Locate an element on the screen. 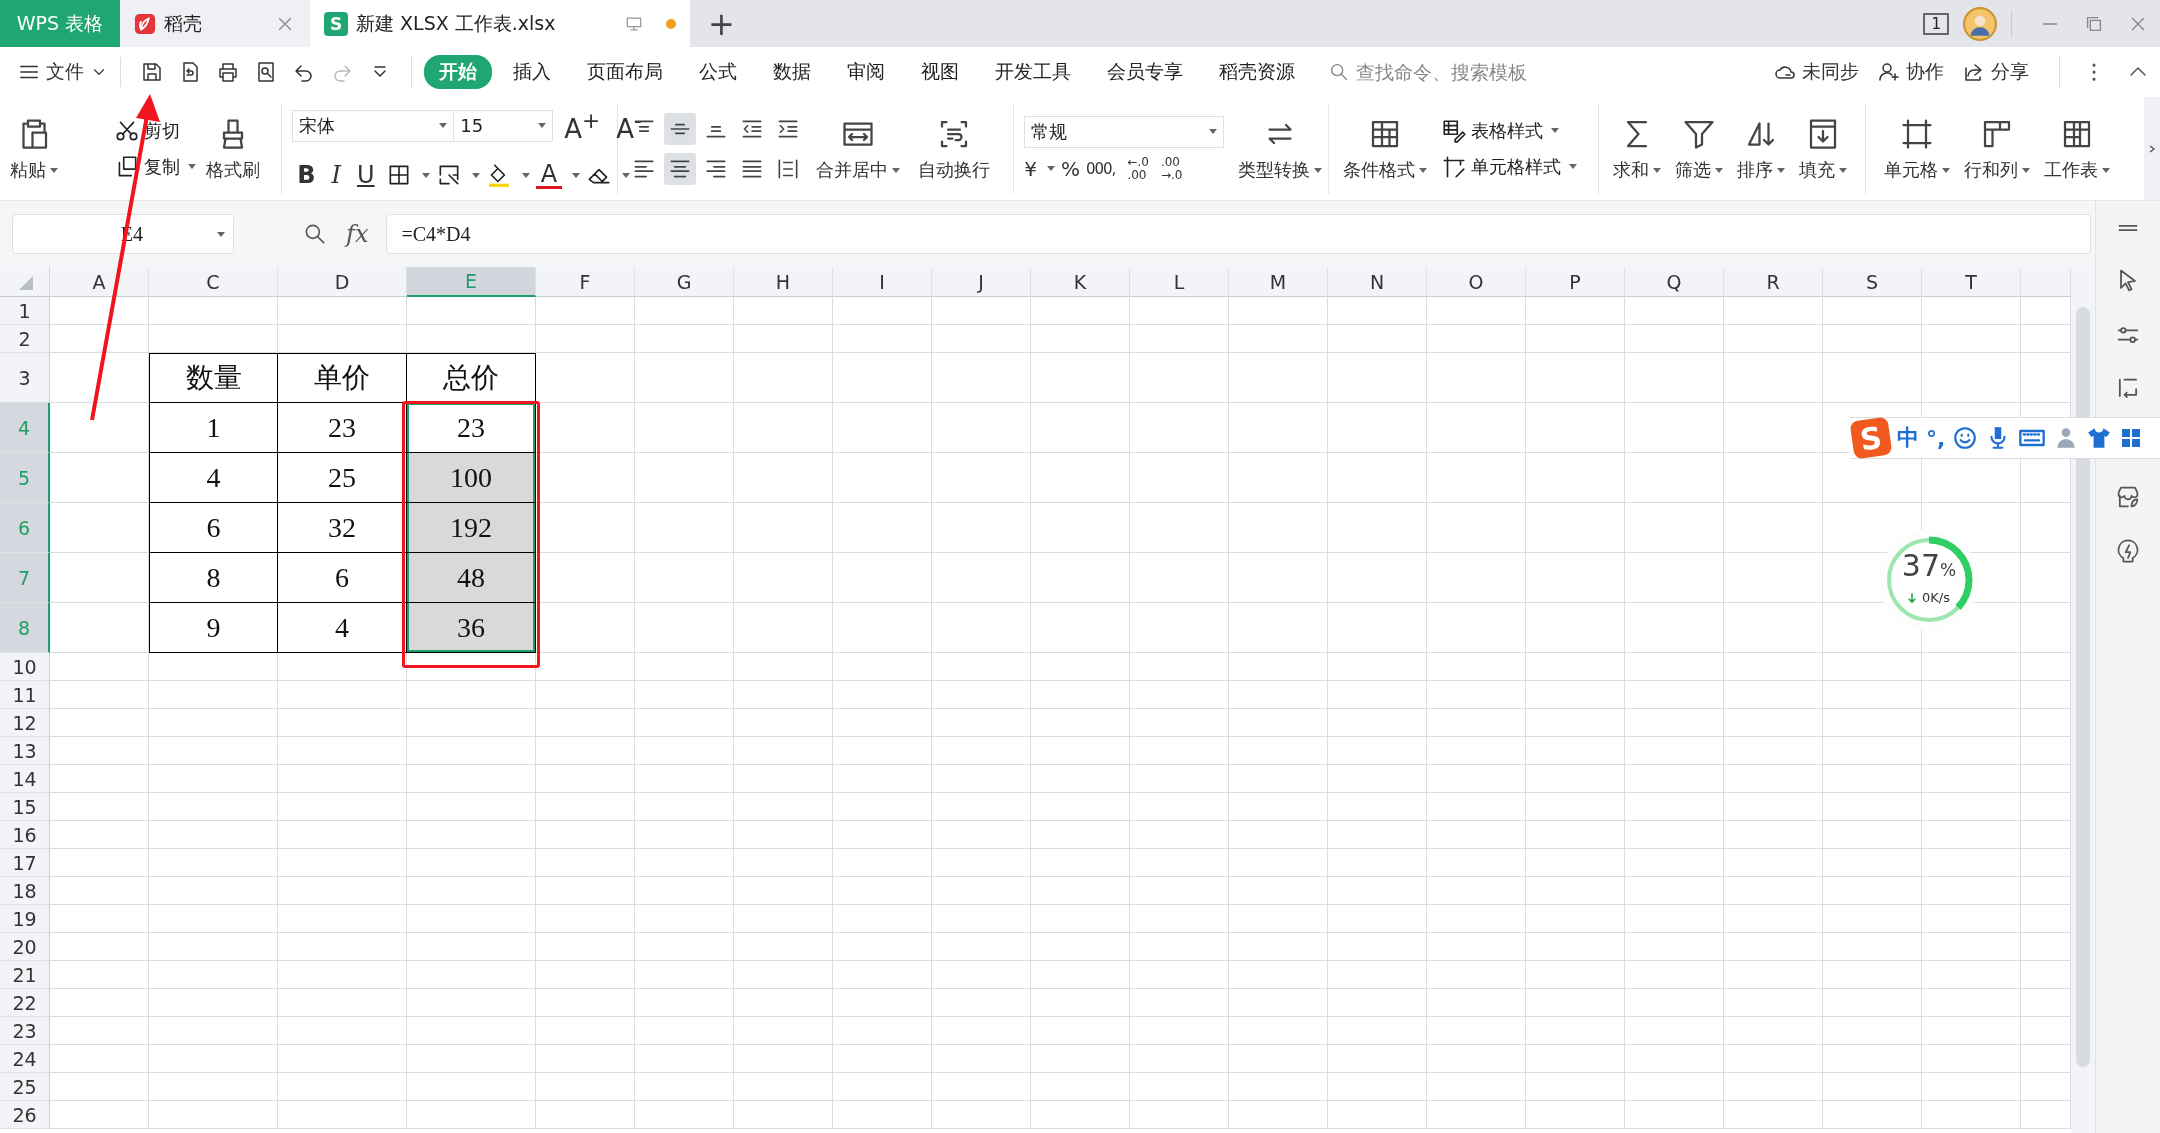 Image resolution: width=2160 pixels, height=1133 pixels. column-header: C is located at coordinates (213, 282).